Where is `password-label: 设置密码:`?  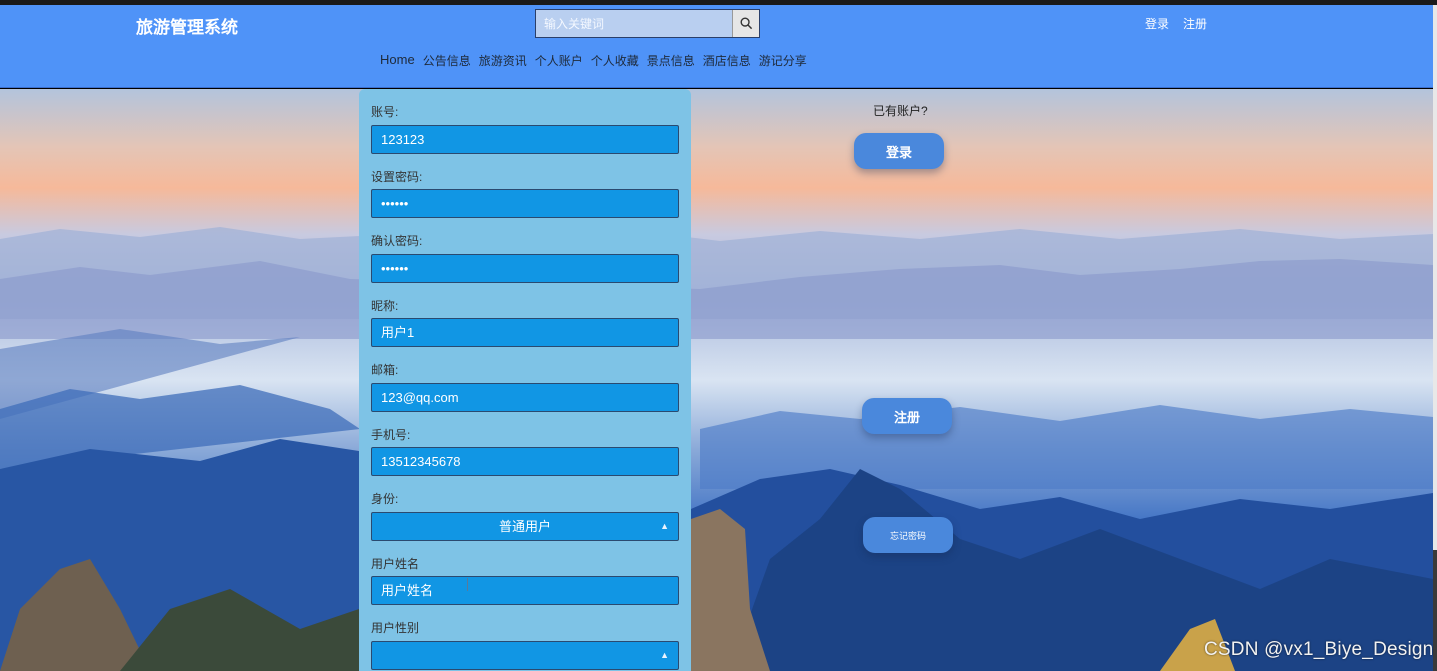
password-label: 设置密码: is located at coordinates (397, 177).